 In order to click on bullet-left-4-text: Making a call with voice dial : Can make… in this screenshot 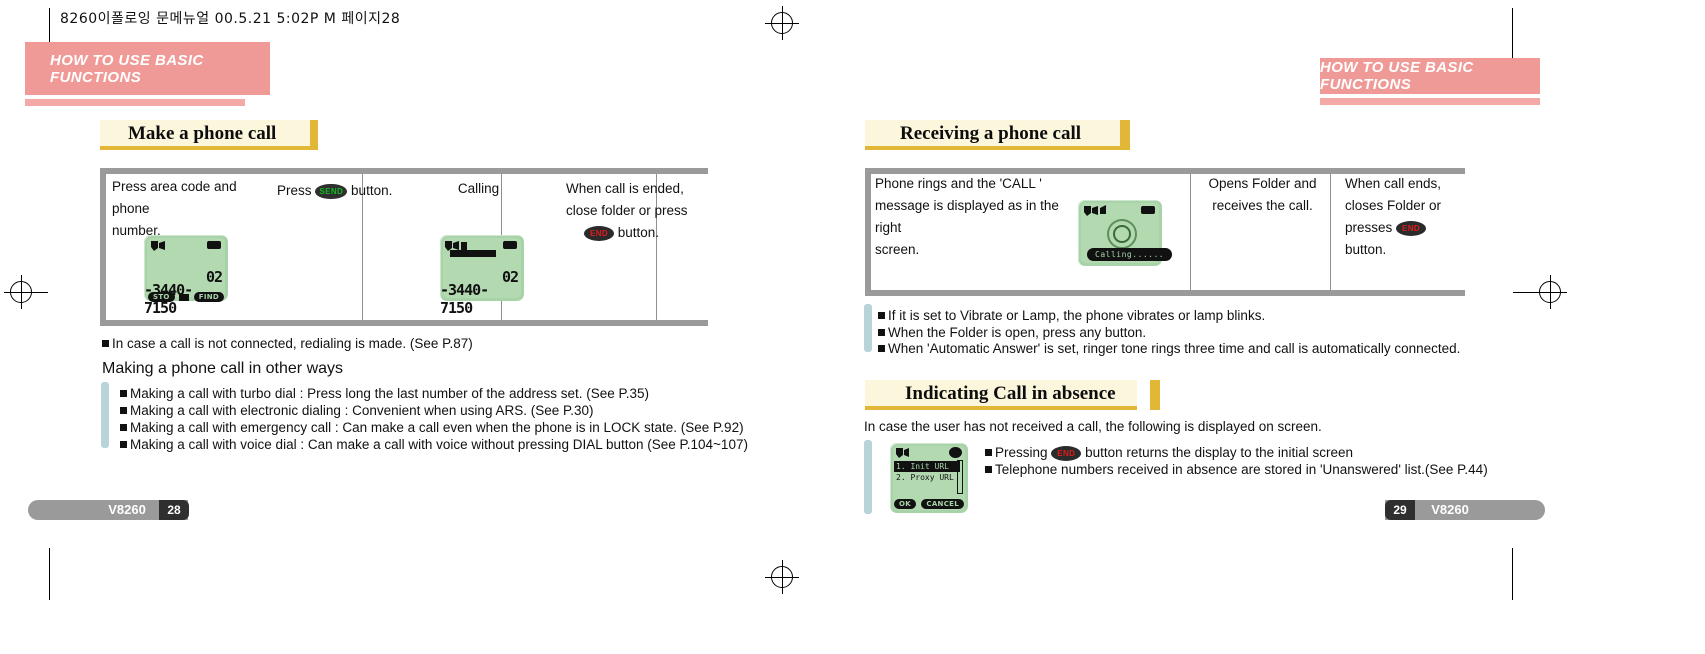, I will do `click(439, 444)`.